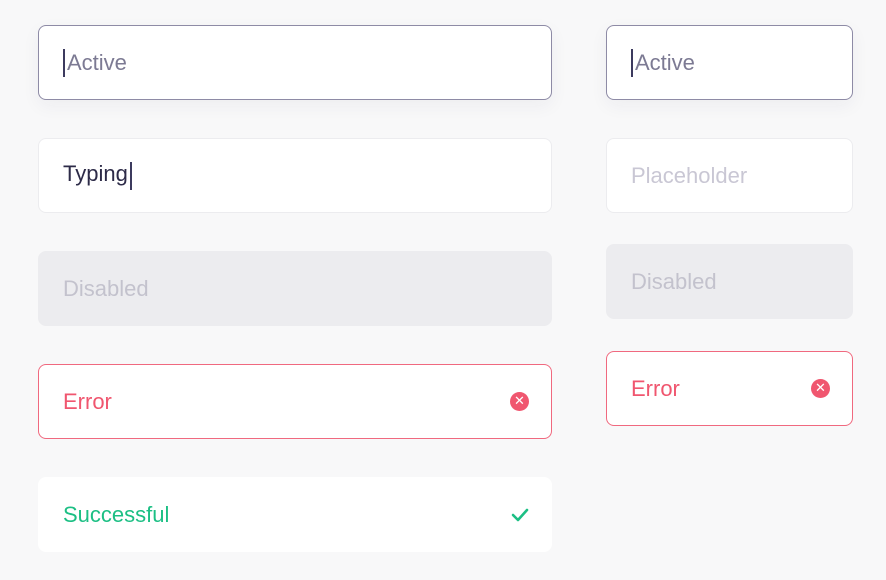 This screenshot has width=886, height=580. Describe the element at coordinates (655, 388) in the screenshot. I see `error-input-compact-text: Error` at that location.